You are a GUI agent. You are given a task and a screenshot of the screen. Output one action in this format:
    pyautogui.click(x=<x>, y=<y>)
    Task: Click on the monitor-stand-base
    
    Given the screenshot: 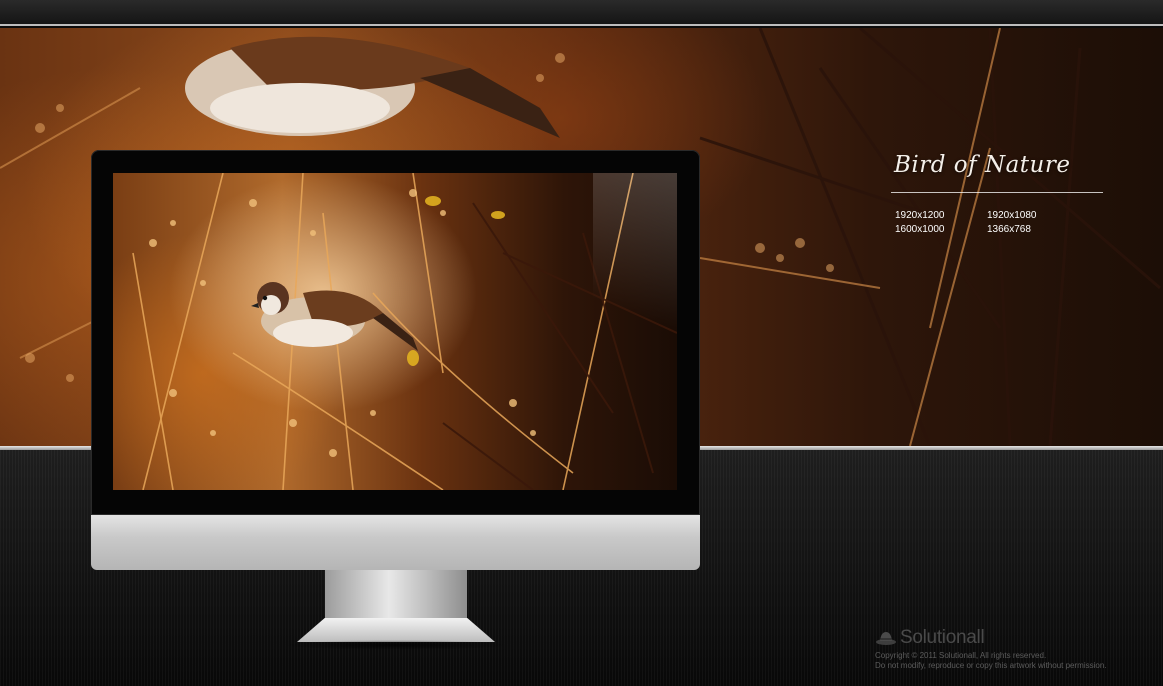 What is the action you would take?
    pyautogui.click(x=396, y=630)
    